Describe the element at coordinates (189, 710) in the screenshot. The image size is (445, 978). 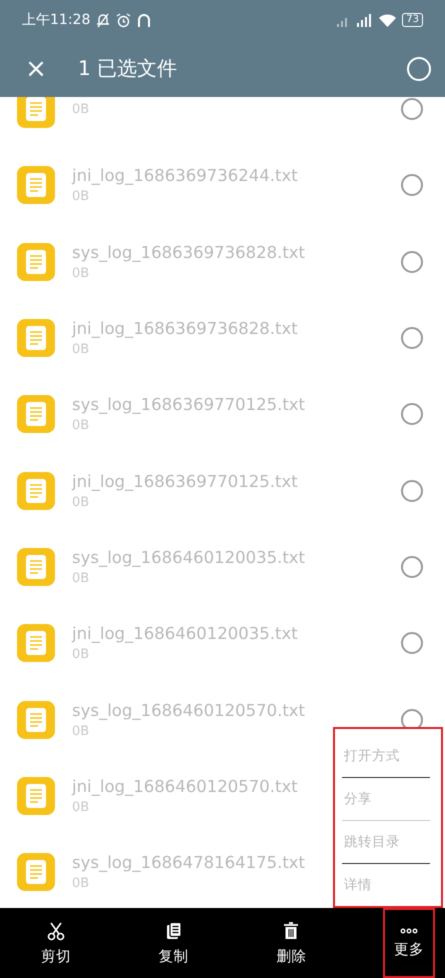
I see `file-name: sys_log_1686460120570.txt` at that location.